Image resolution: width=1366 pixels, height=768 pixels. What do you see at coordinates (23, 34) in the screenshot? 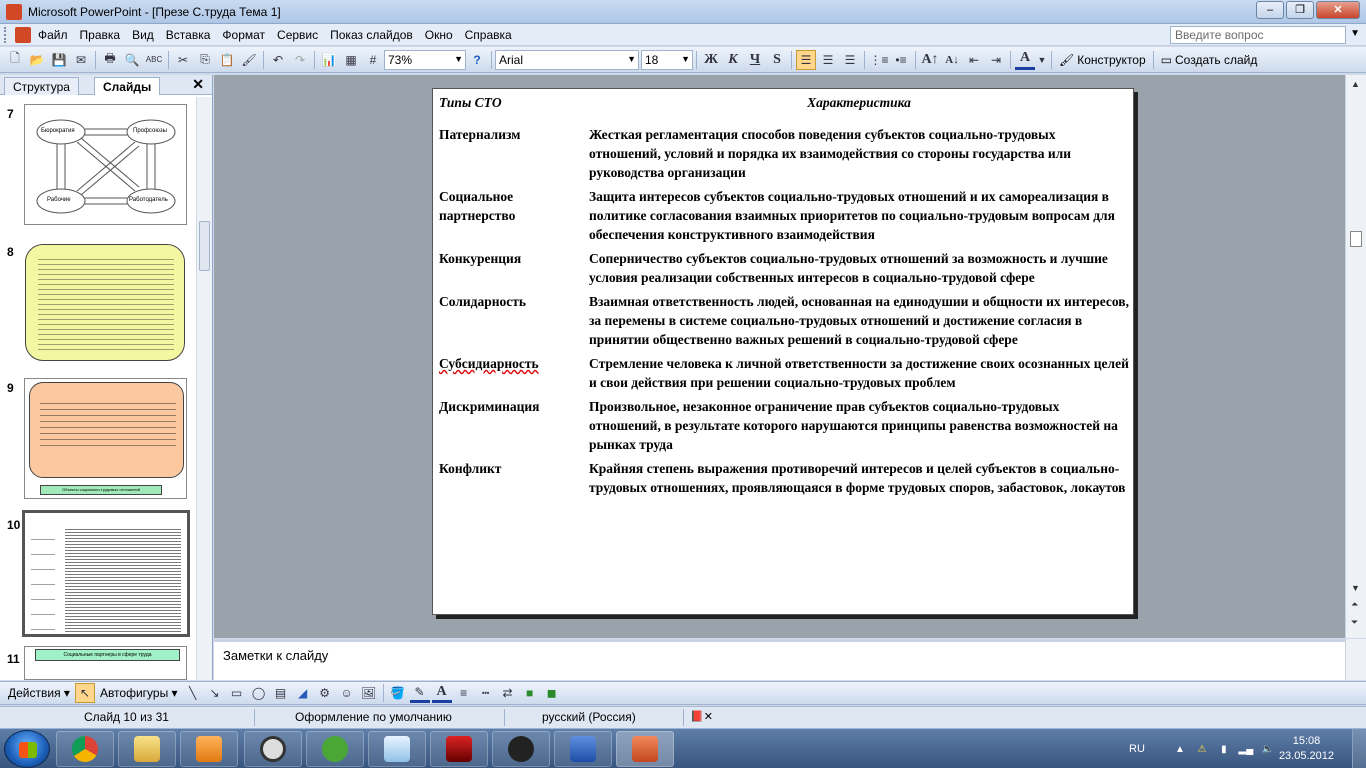
I see `document-menu-icon` at bounding box center [23, 34].